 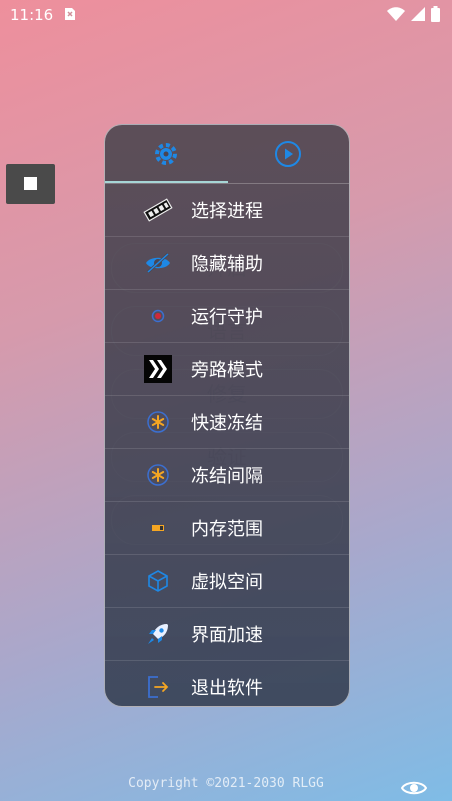 What do you see at coordinates (166, 182) in the screenshot?
I see `tab-indicator` at bounding box center [166, 182].